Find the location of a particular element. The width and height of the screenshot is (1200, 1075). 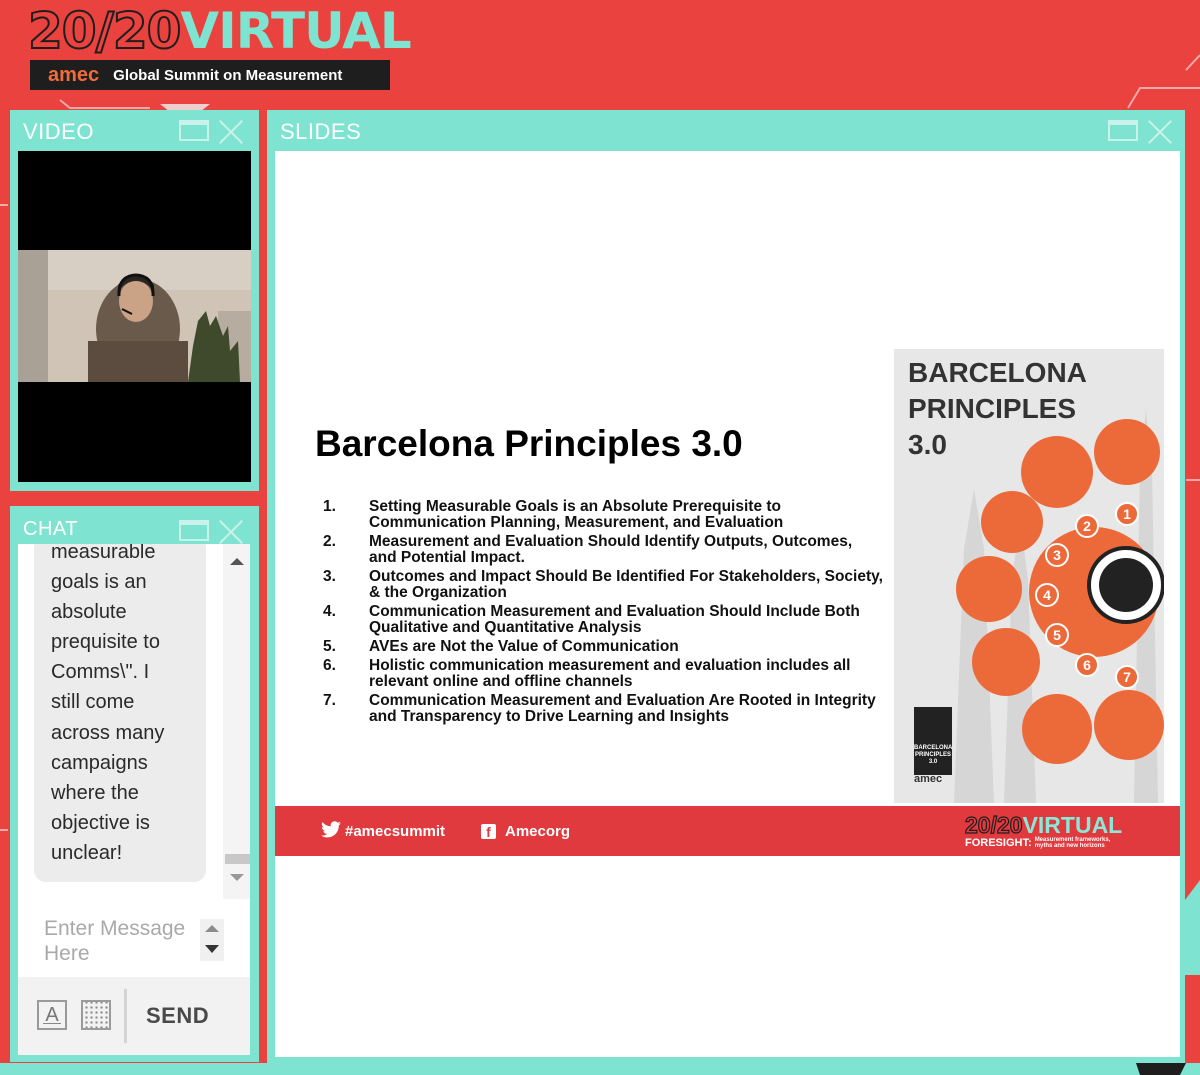

chat-toolbar: A SEND is located at coordinates (134, 1016).